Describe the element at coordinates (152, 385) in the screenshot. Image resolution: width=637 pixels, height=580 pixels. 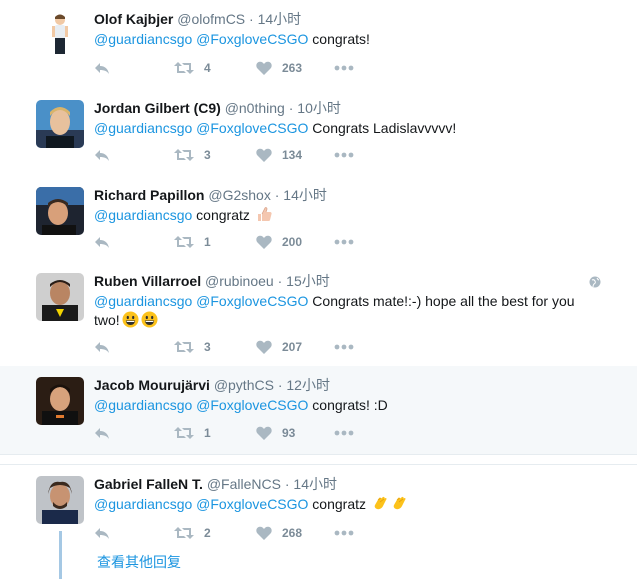
I see `display-name: Jacob Mourujärvi` at that location.